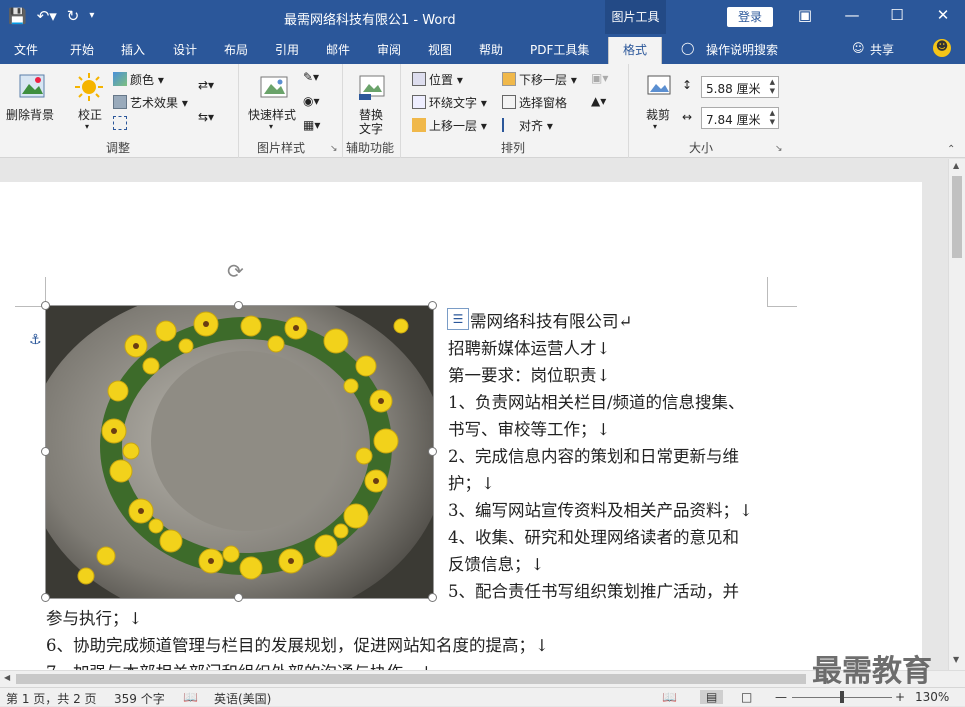  I want to click on crop-dropdown-icon: ▾, so click(655, 126).